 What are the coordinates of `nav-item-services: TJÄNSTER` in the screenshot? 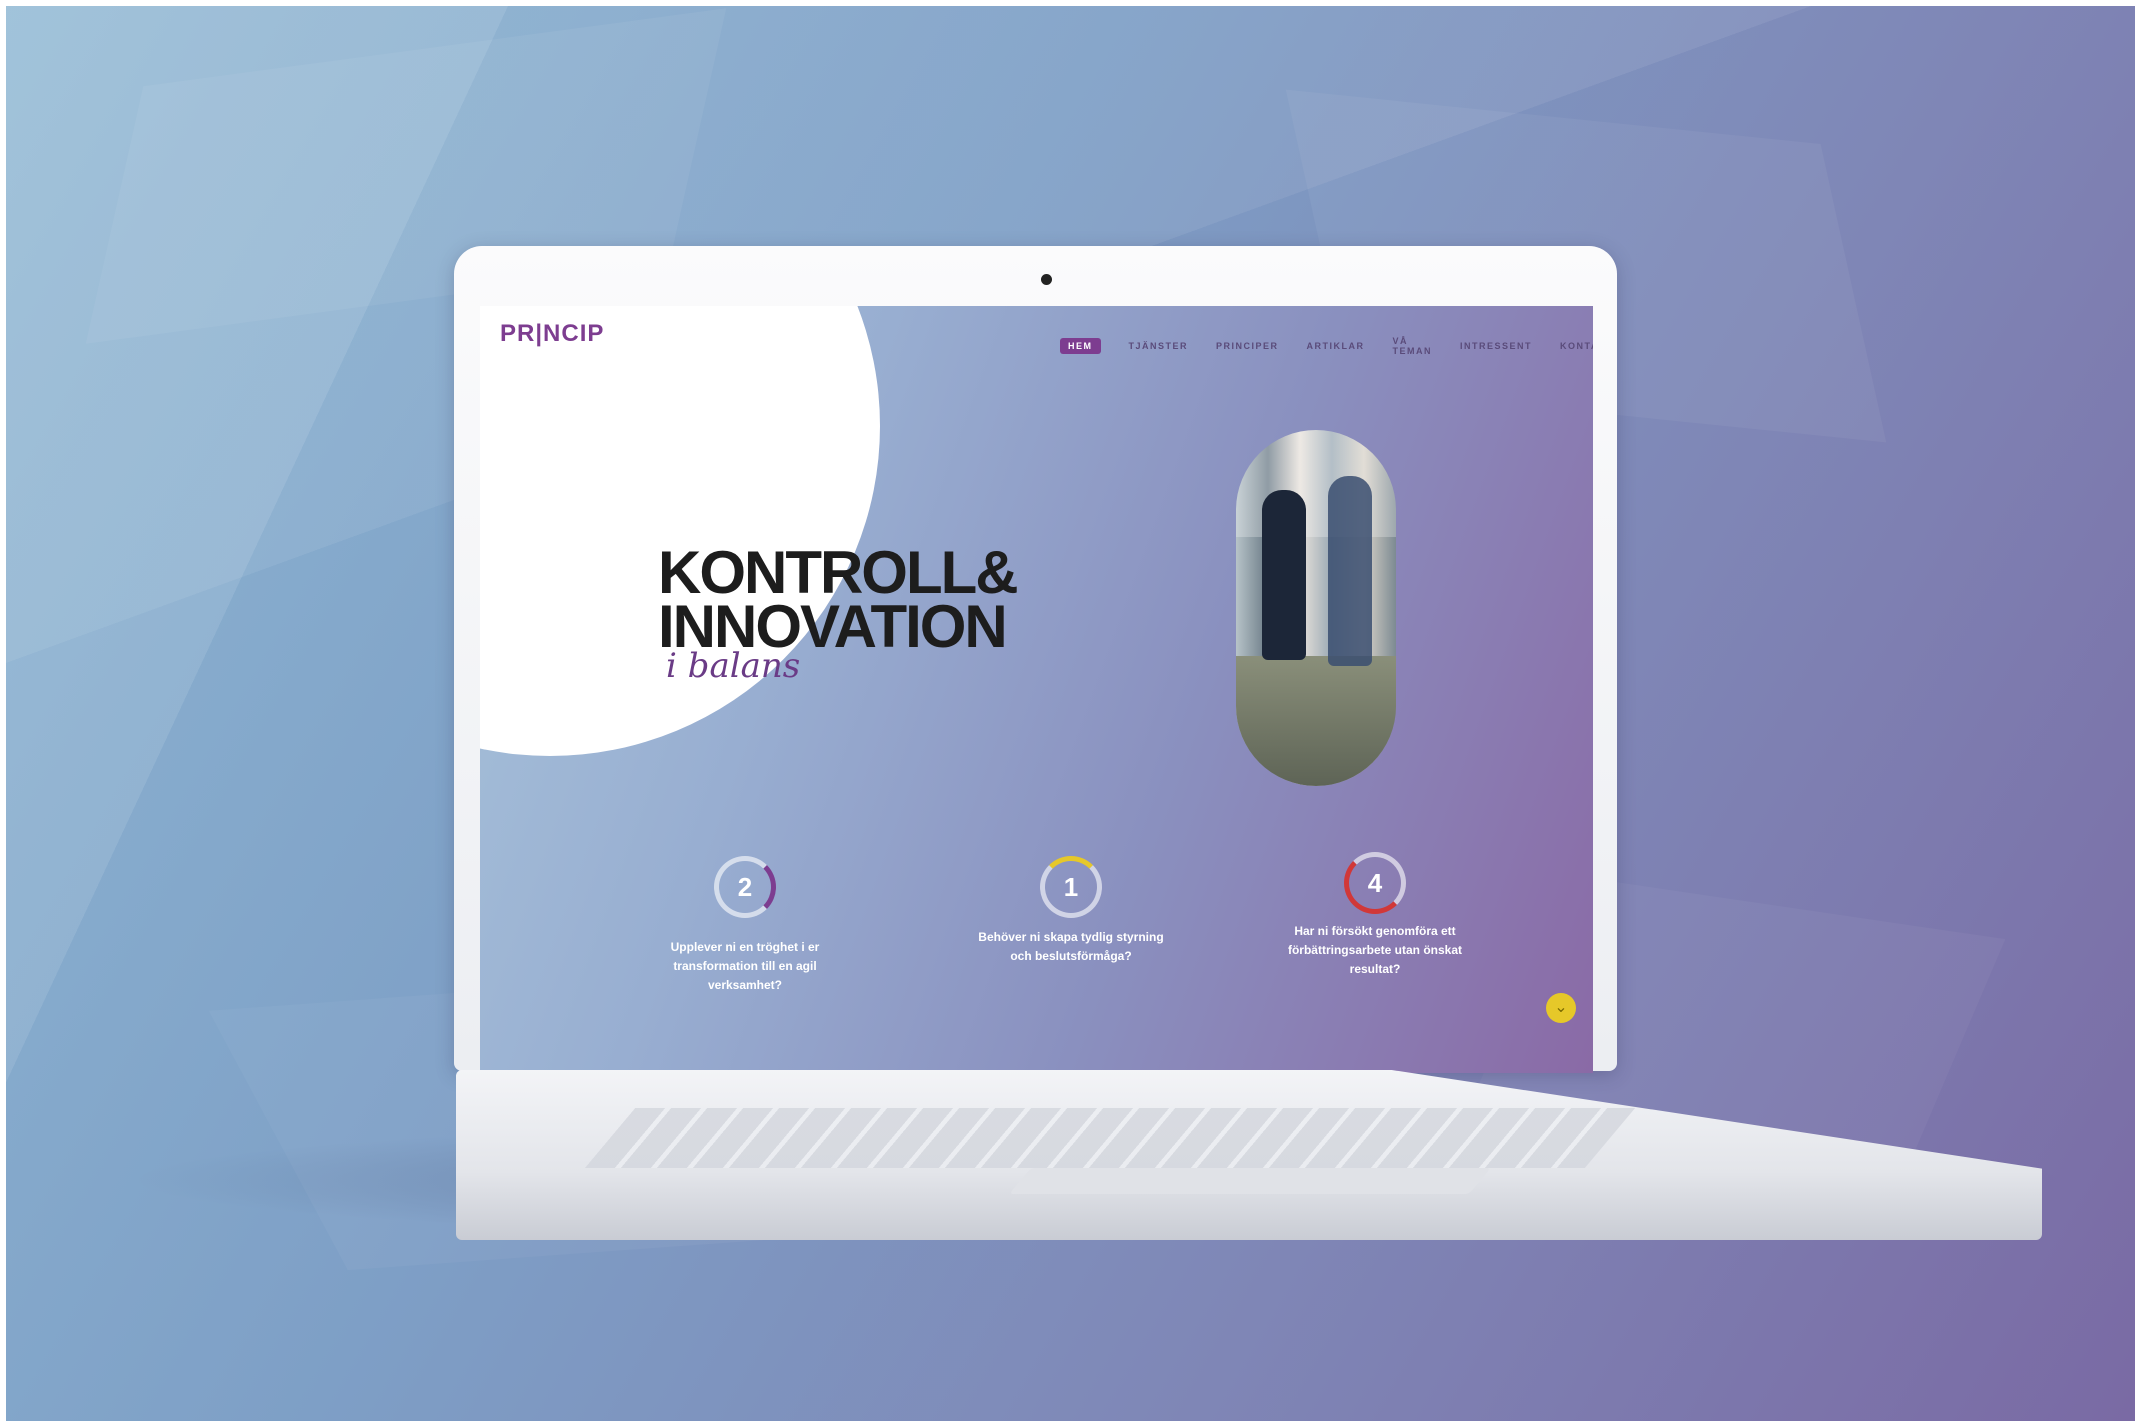 It's located at (1159, 346).